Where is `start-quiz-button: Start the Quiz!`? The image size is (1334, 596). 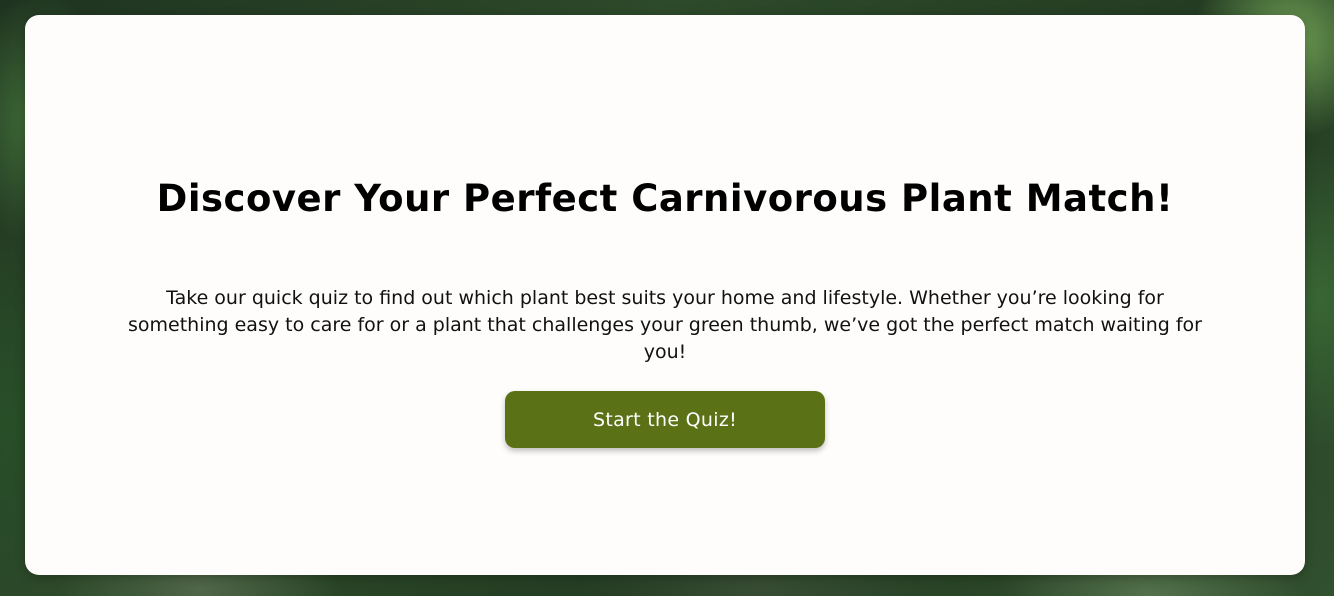 start-quiz-button: Start the Quiz! is located at coordinates (665, 419).